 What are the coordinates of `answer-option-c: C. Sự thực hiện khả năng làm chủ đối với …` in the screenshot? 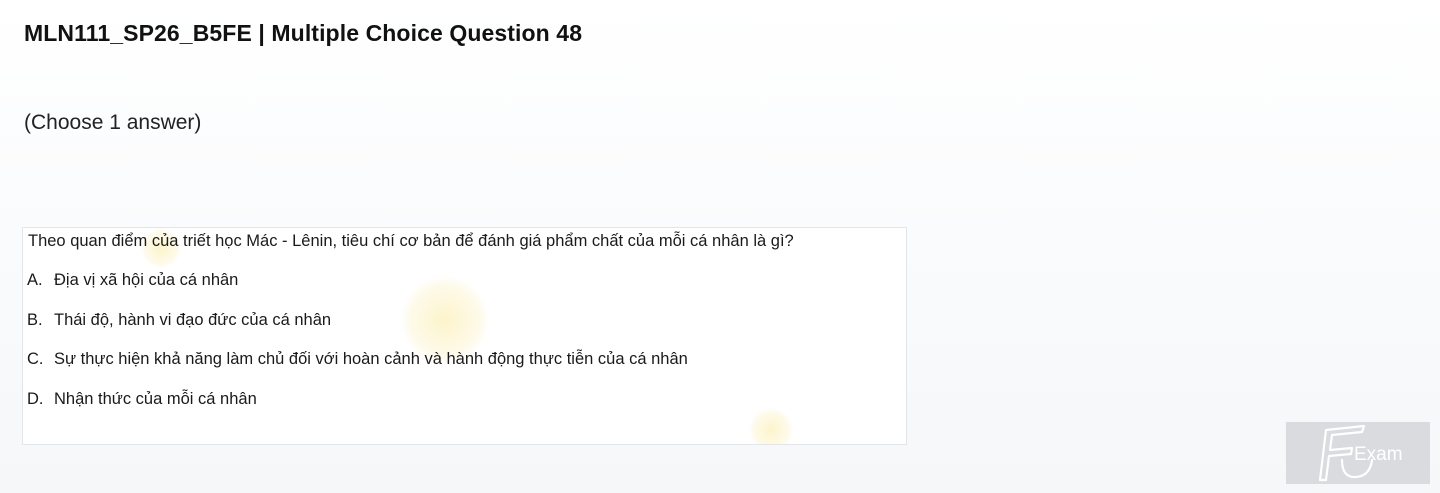 It's located at (357, 359).